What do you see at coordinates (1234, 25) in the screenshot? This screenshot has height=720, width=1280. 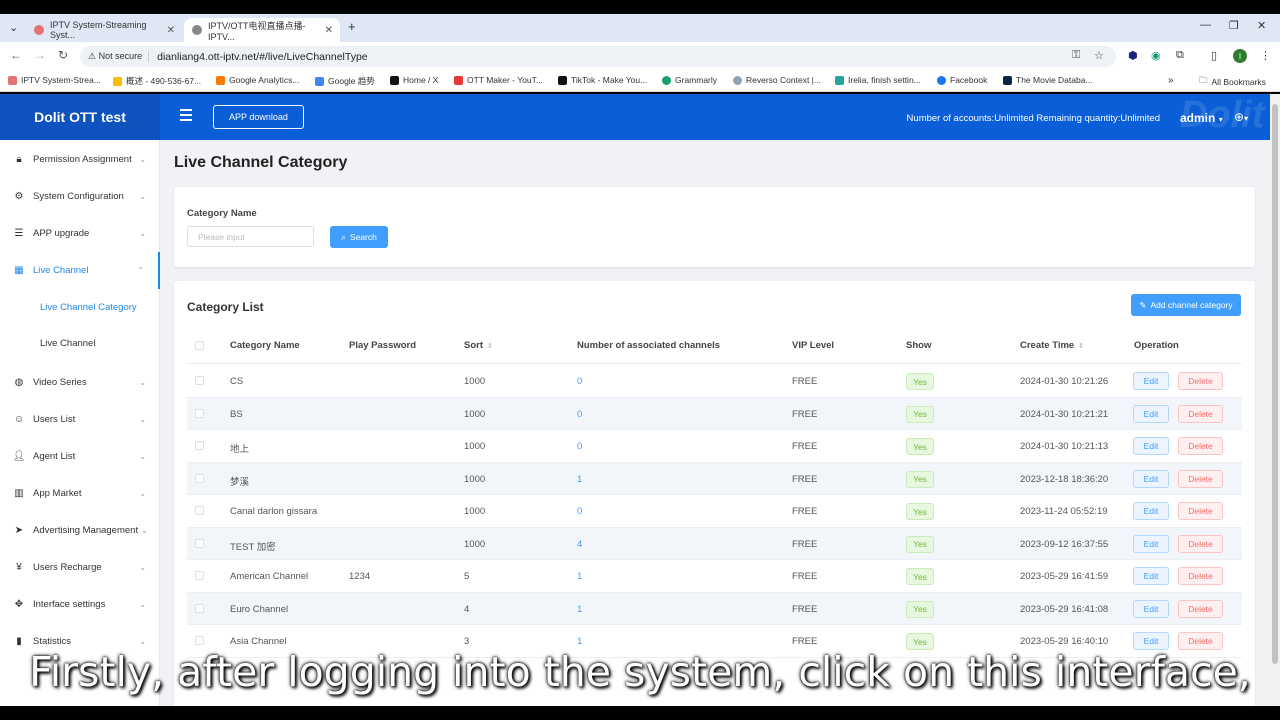 I see `restore-icon: ❐` at bounding box center [1234, 25].